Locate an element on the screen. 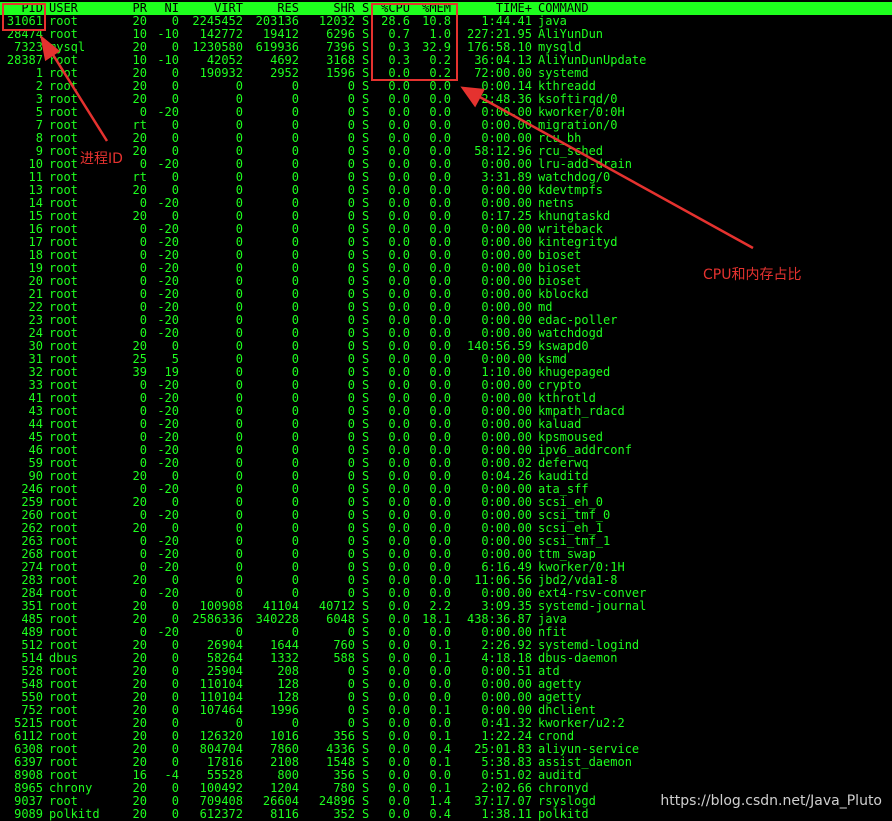 The image size is (892, 821). process-res: 1996 is located at coordinates (284, 710).